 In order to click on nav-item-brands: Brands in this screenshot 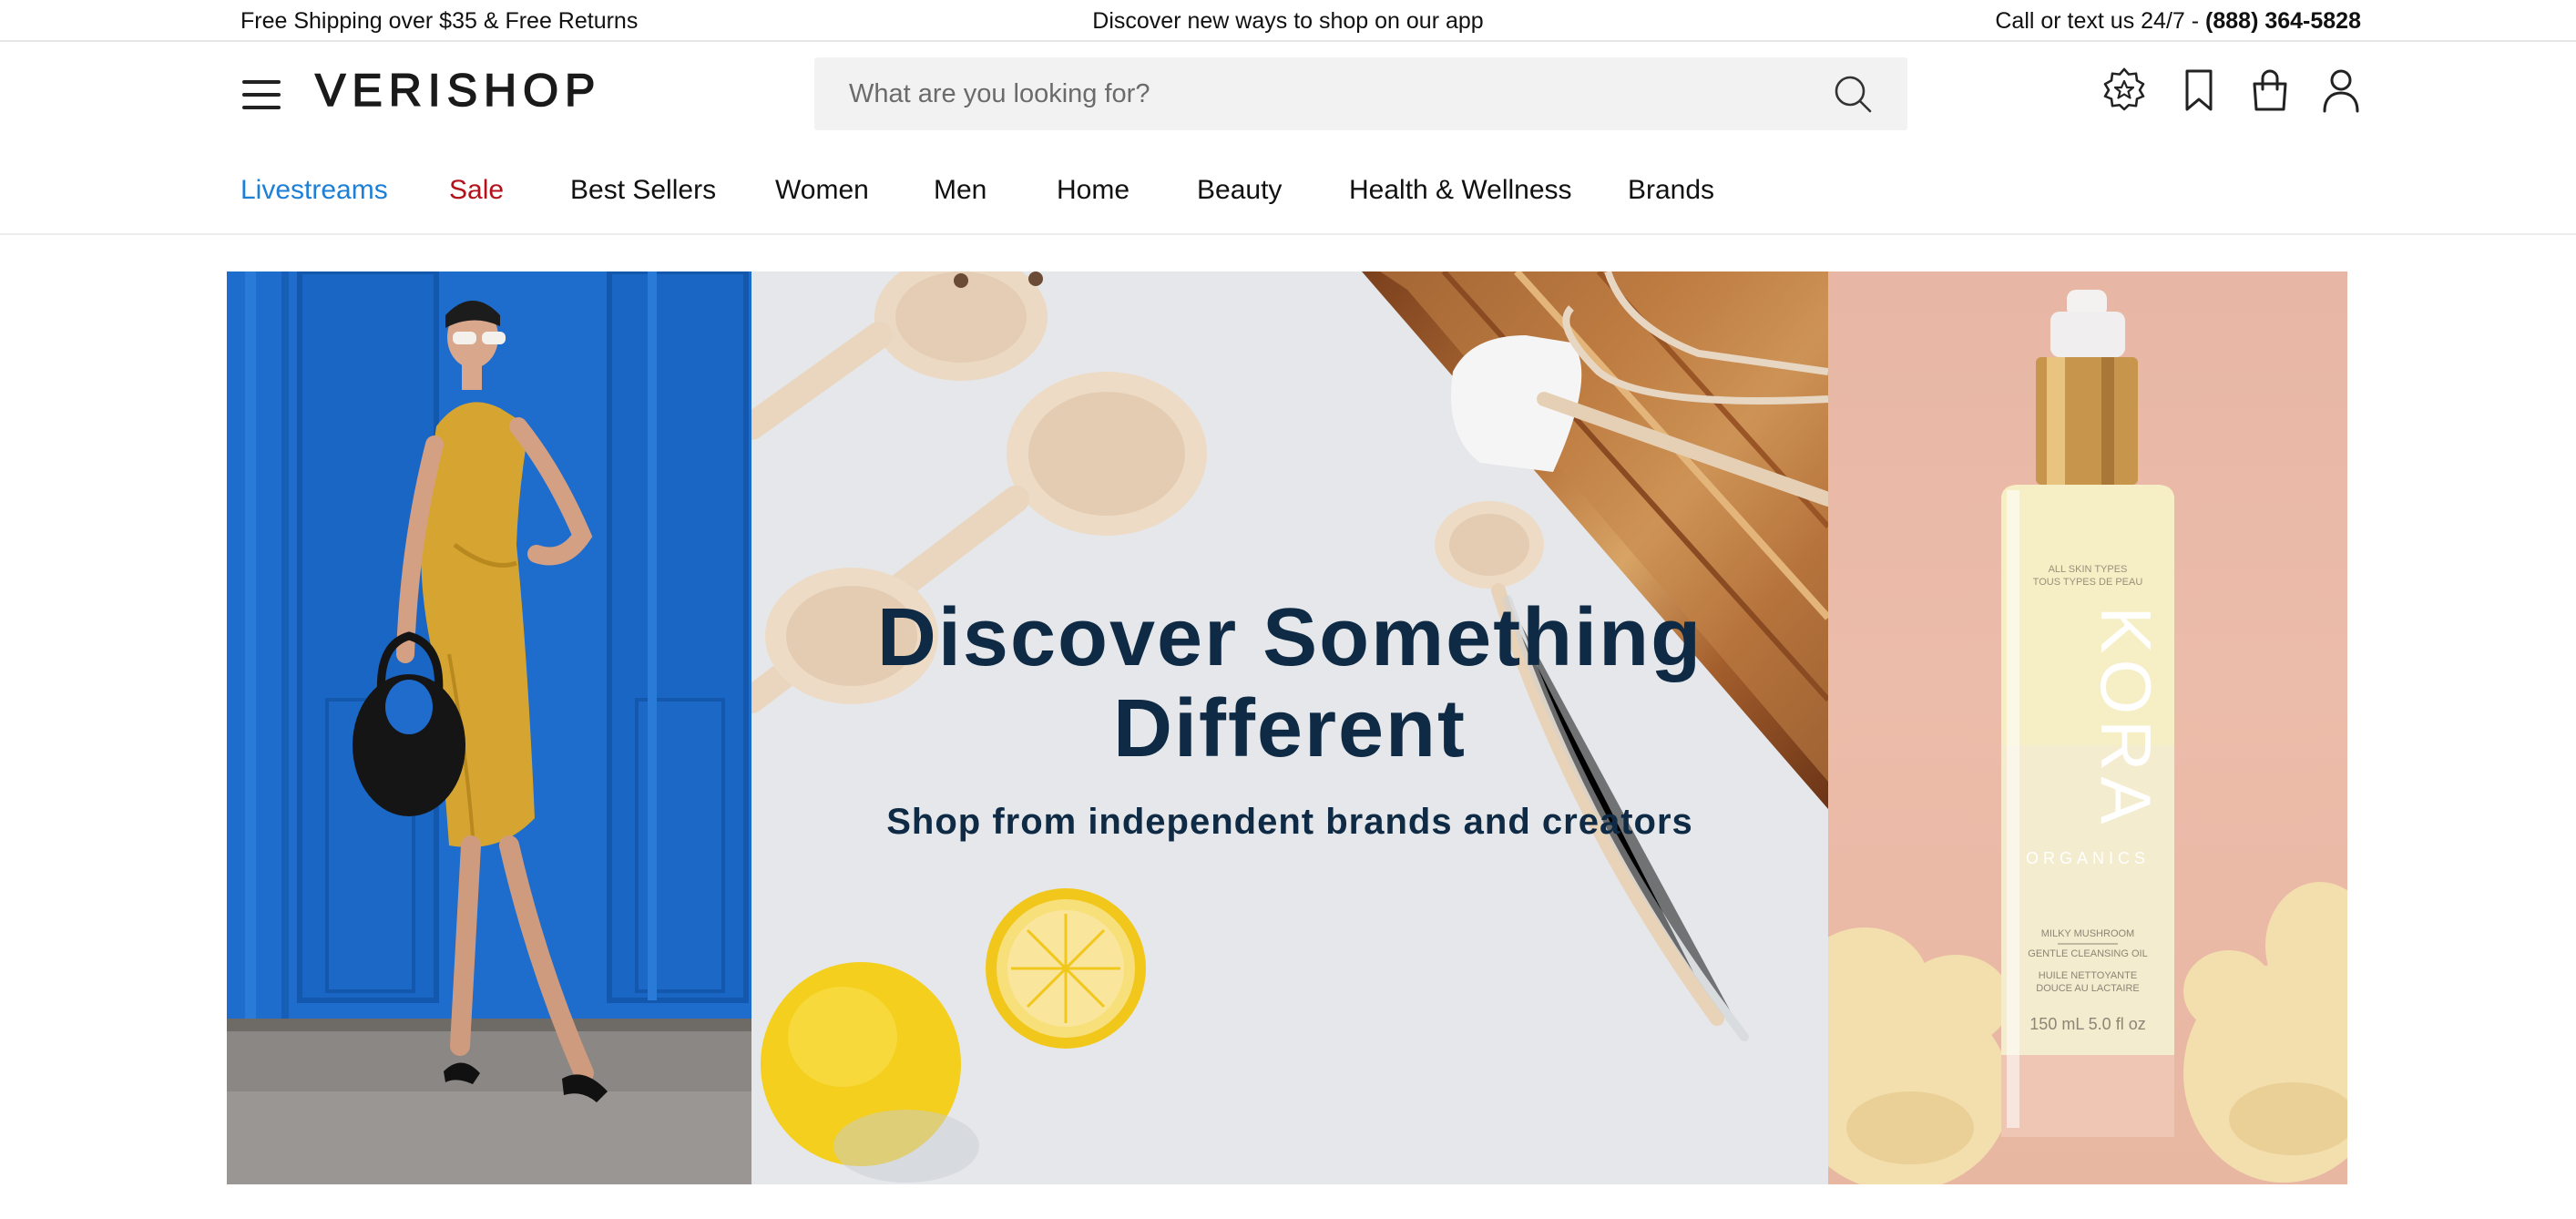, I will do `click(1671, 191)`.